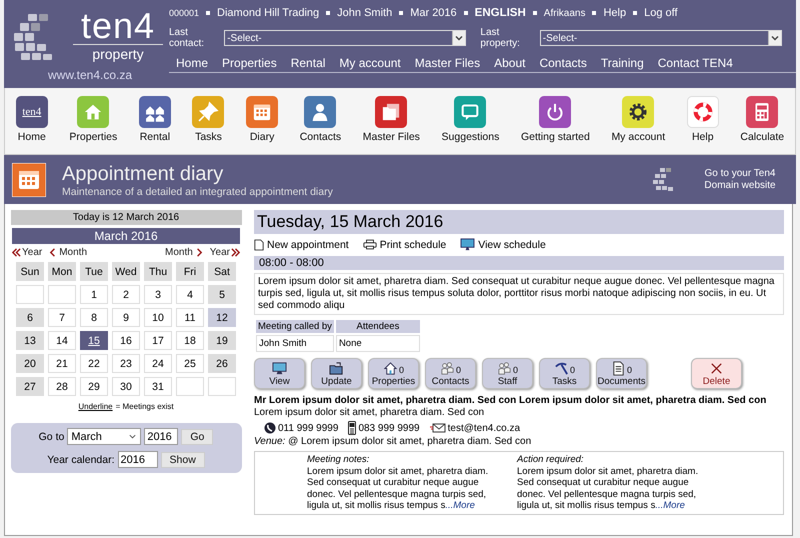 The height and width of the screenshot is (538, 800). Describe the element at coordinates (561, 368) in the screenshot. I see `pick-icon` at that location.